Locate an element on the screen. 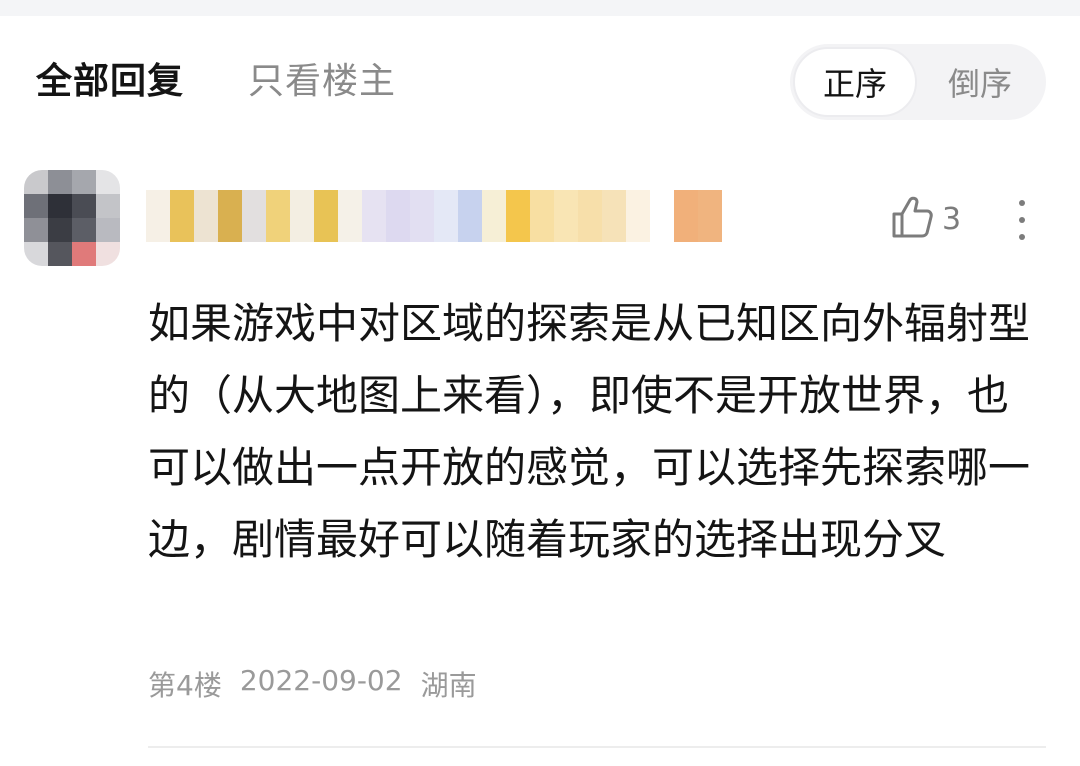 Image resolution: width=1080 pixels, height=766 pixels. like-button: 3 is located at coordinates (925, 219).